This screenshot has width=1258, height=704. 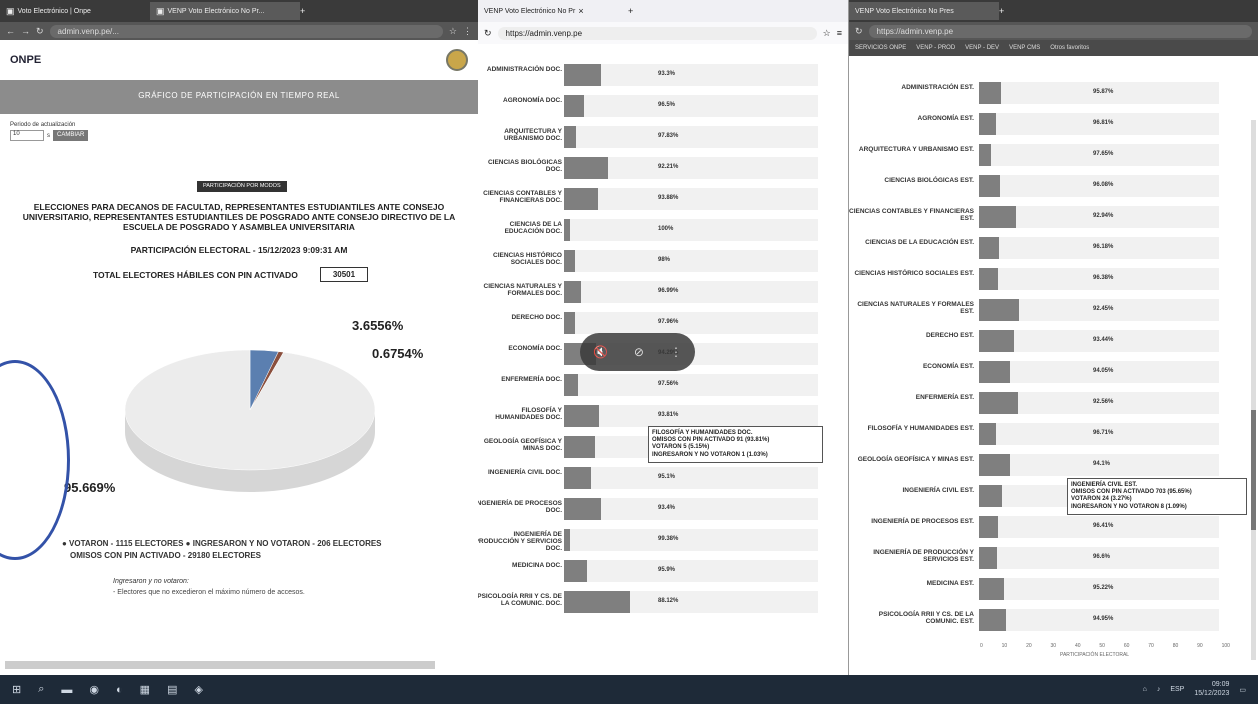 I want to click on x-tick-label: 20, so click(x=1029, y=646).